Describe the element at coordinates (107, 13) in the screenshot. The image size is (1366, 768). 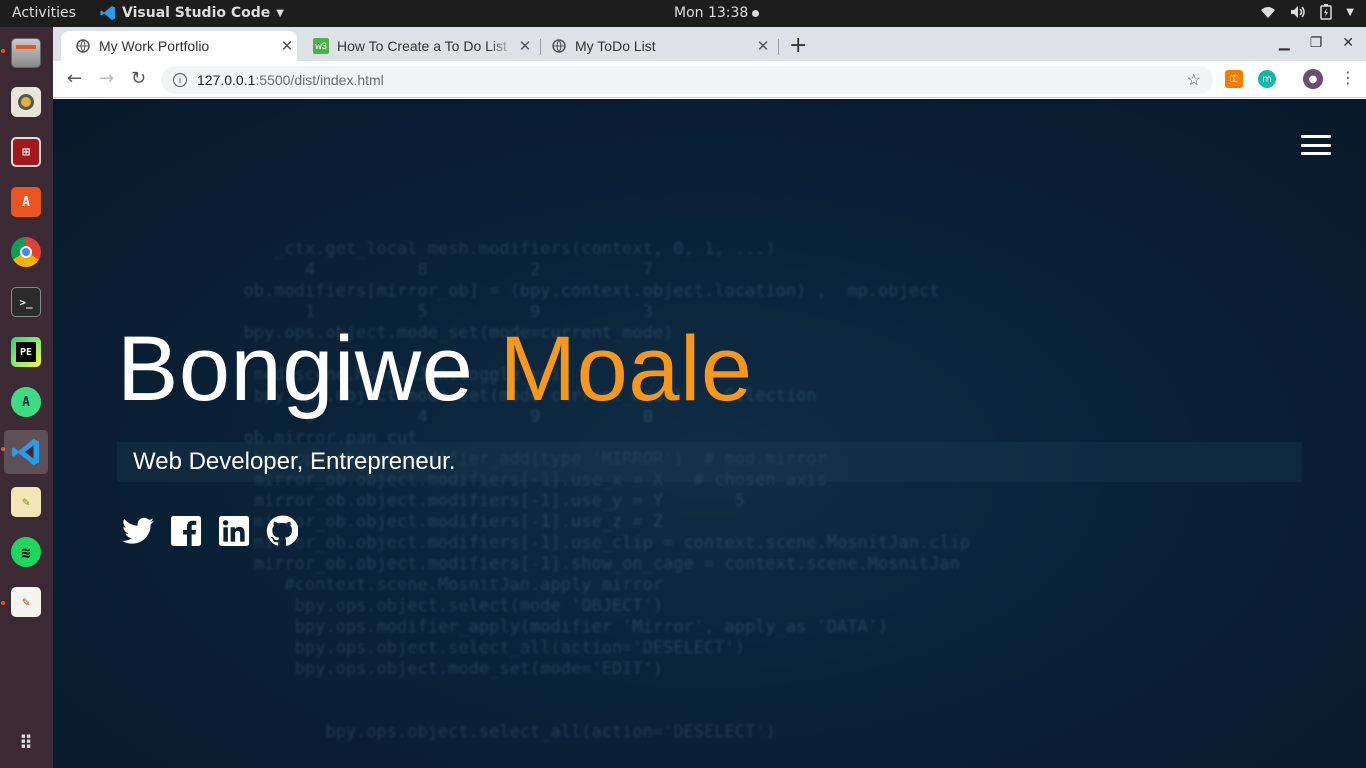
I see `vscode-small-icon` at that location.